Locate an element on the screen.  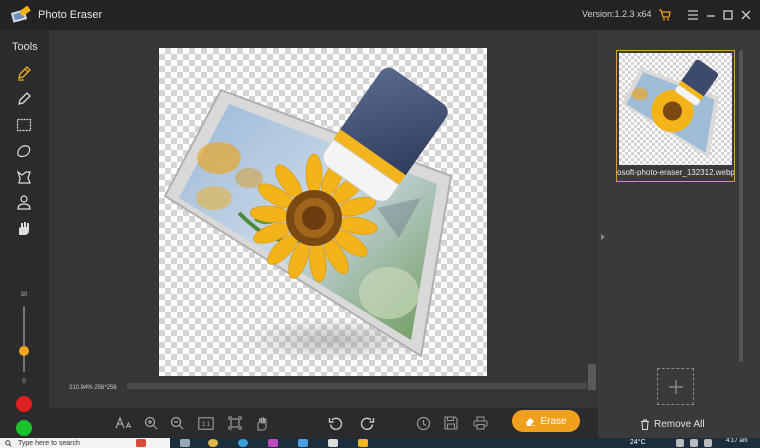
plus-icon is located at coordinates (675, 386).